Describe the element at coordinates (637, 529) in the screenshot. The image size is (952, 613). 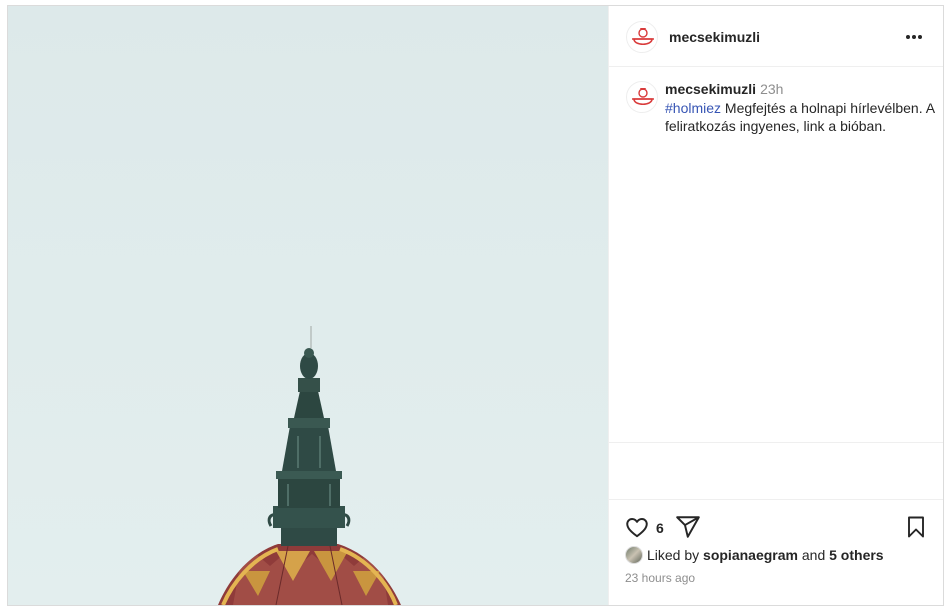
I see `heart-icon` at that location.